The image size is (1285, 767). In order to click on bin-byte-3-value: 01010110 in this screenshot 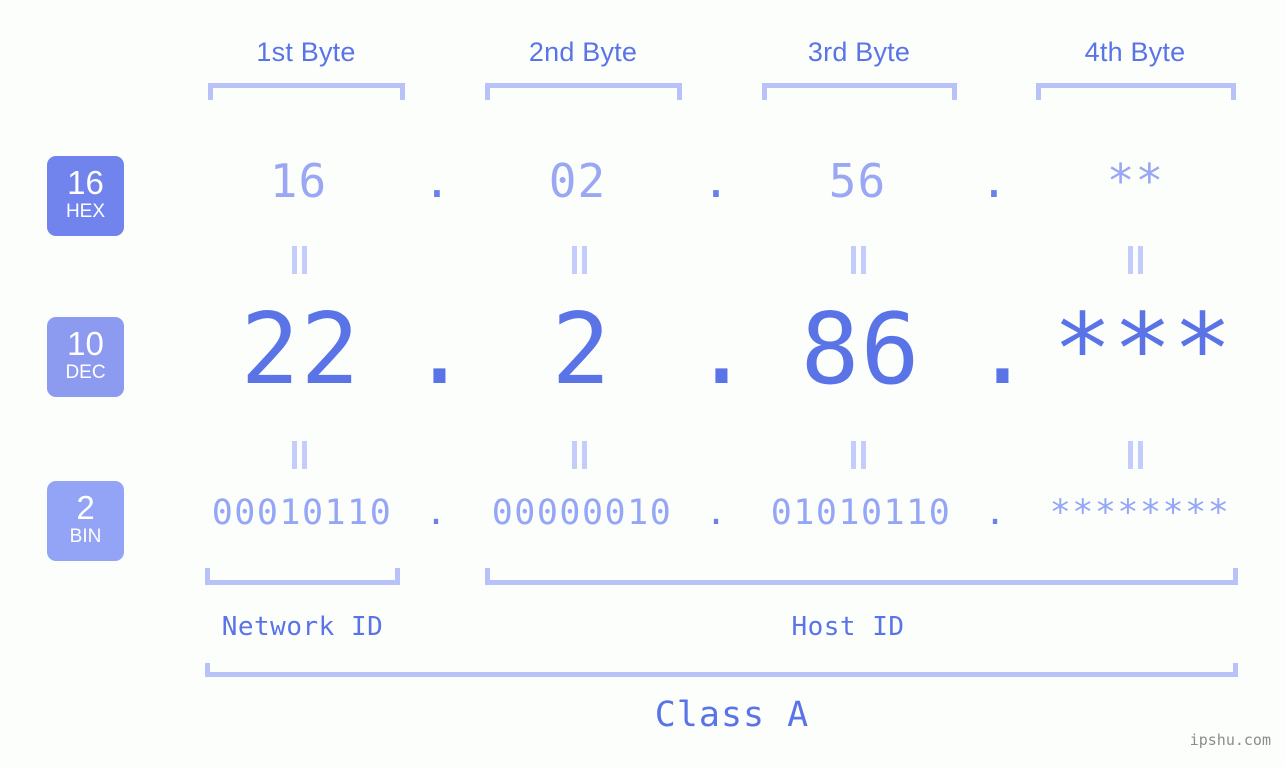, I will do `click(861, 513)`.